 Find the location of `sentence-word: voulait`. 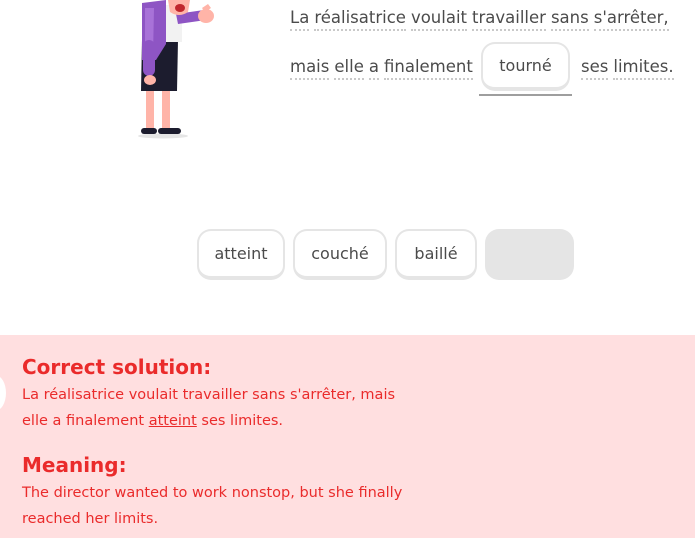

sentence-word: voulait is located at coordinates (439, 19).